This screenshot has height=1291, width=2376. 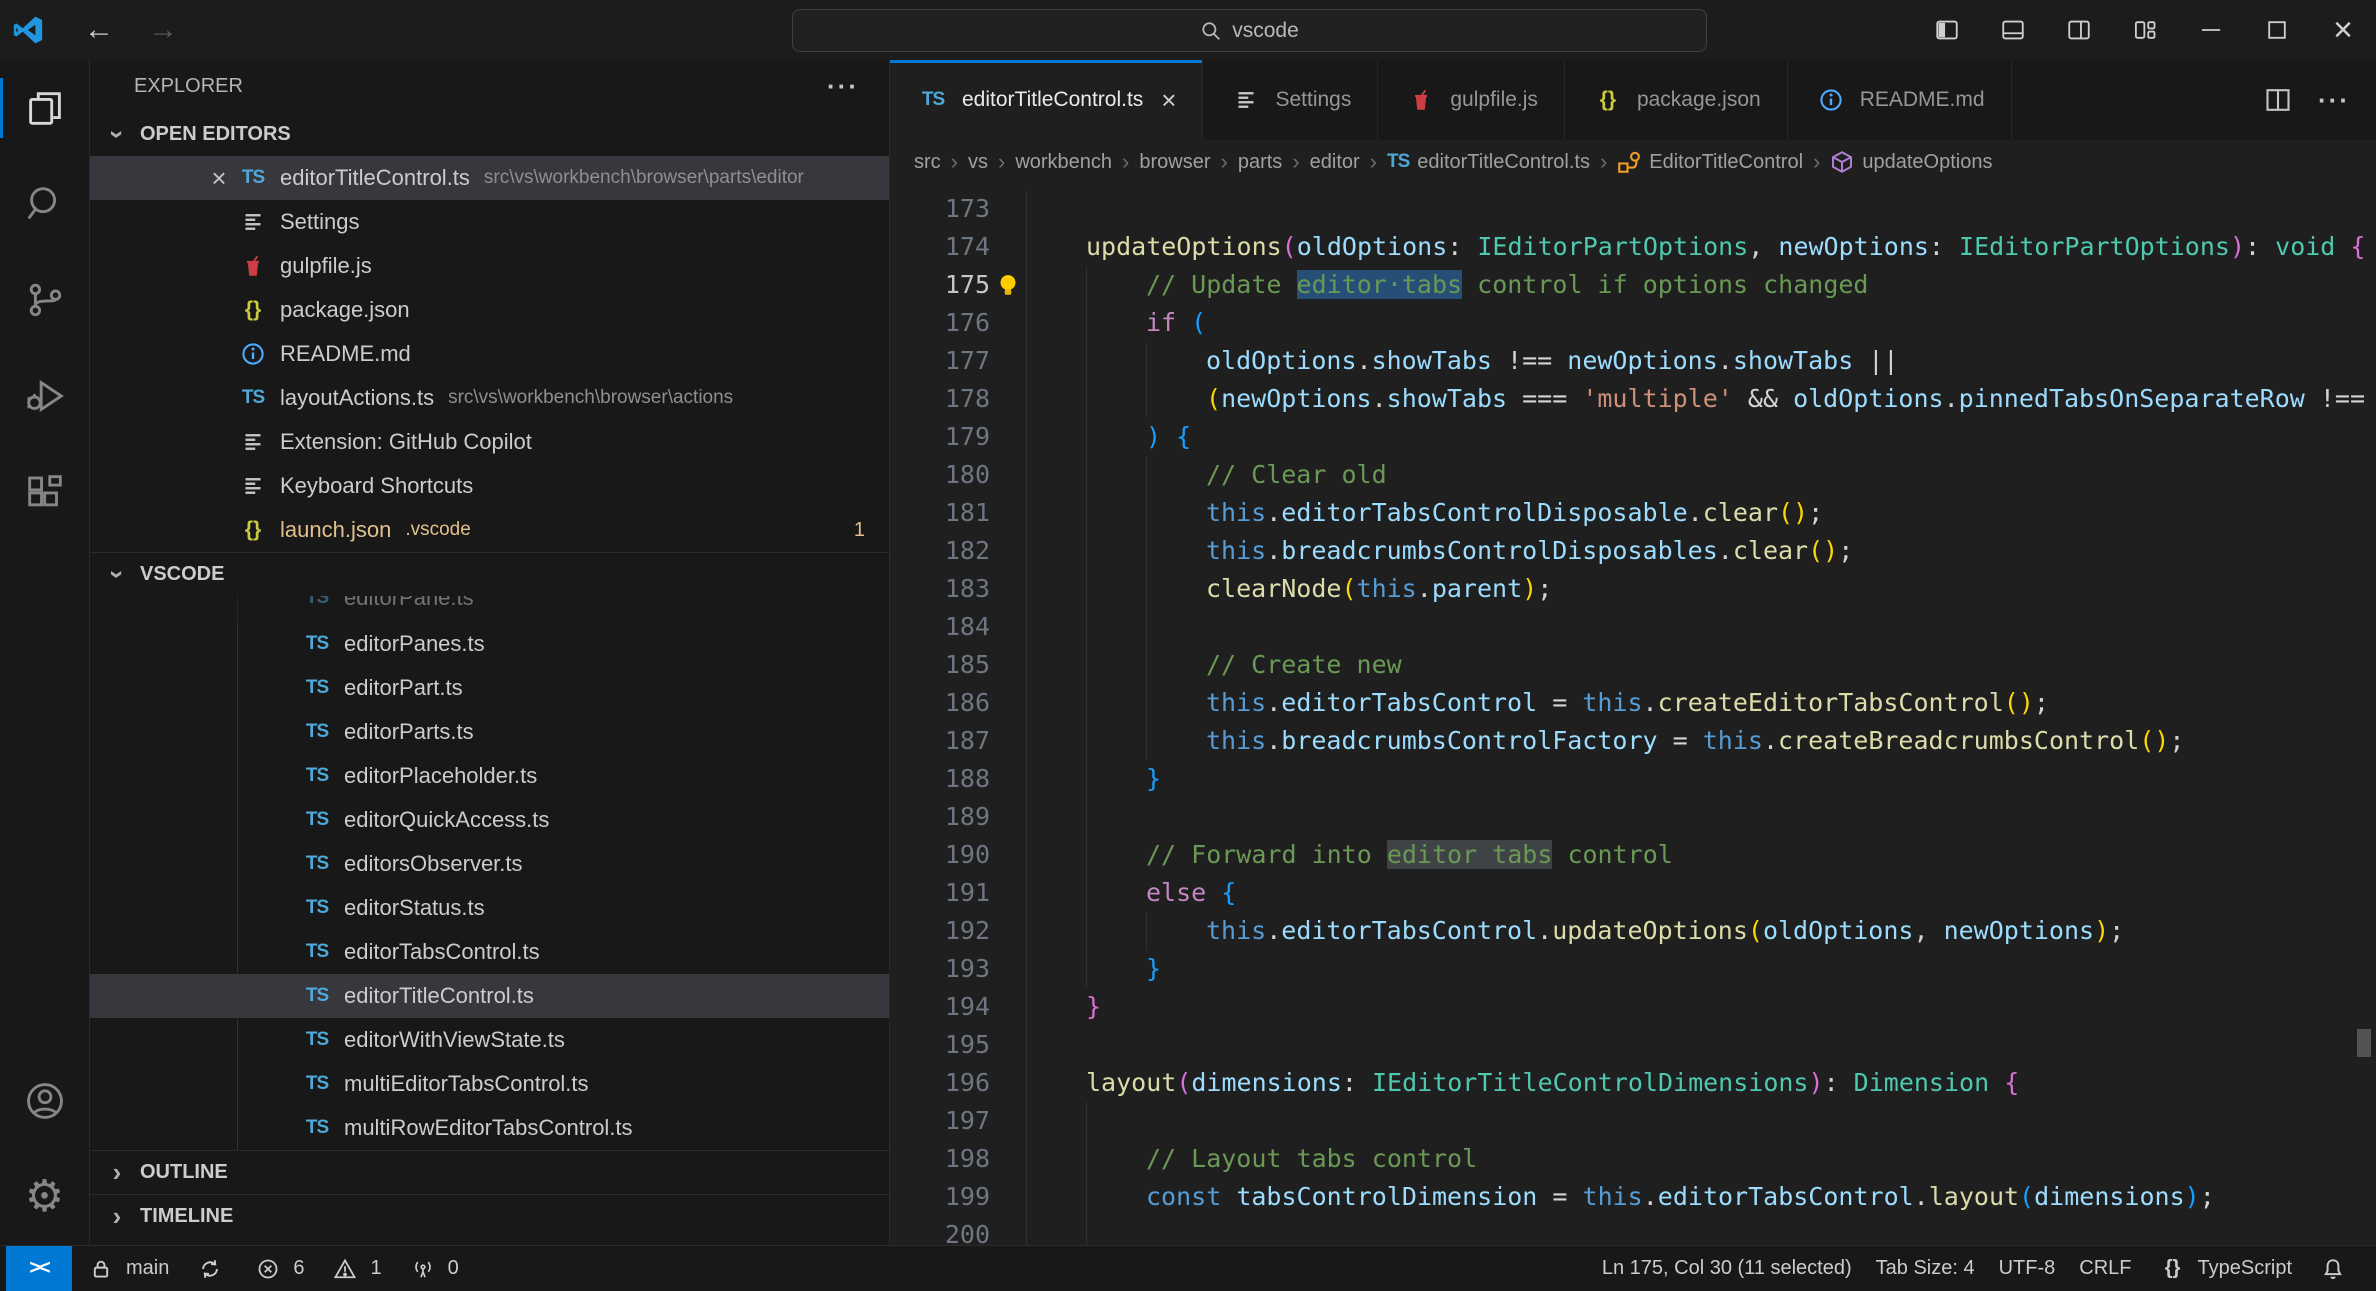 What do you see at coordinates (1260, 162) in the screenshot?
I see `breadcrumb-item: parts` at bounding box center [1260, 162].